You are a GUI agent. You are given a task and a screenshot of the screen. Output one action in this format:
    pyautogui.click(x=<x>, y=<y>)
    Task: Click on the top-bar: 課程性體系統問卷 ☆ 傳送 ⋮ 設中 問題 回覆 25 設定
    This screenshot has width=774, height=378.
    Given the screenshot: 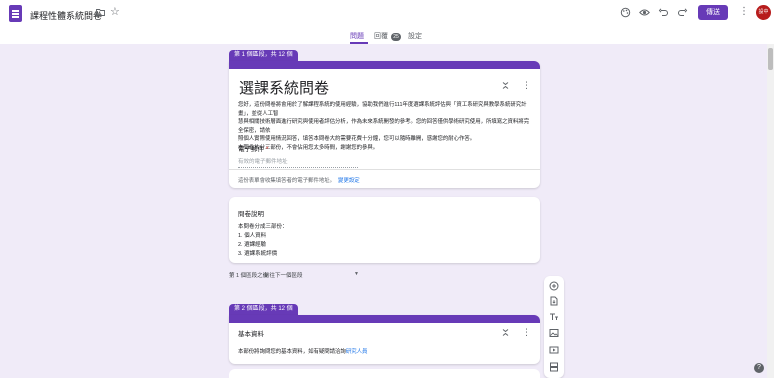 What is the action you would take?
    pyautogui.click(x=387, y=22)
    